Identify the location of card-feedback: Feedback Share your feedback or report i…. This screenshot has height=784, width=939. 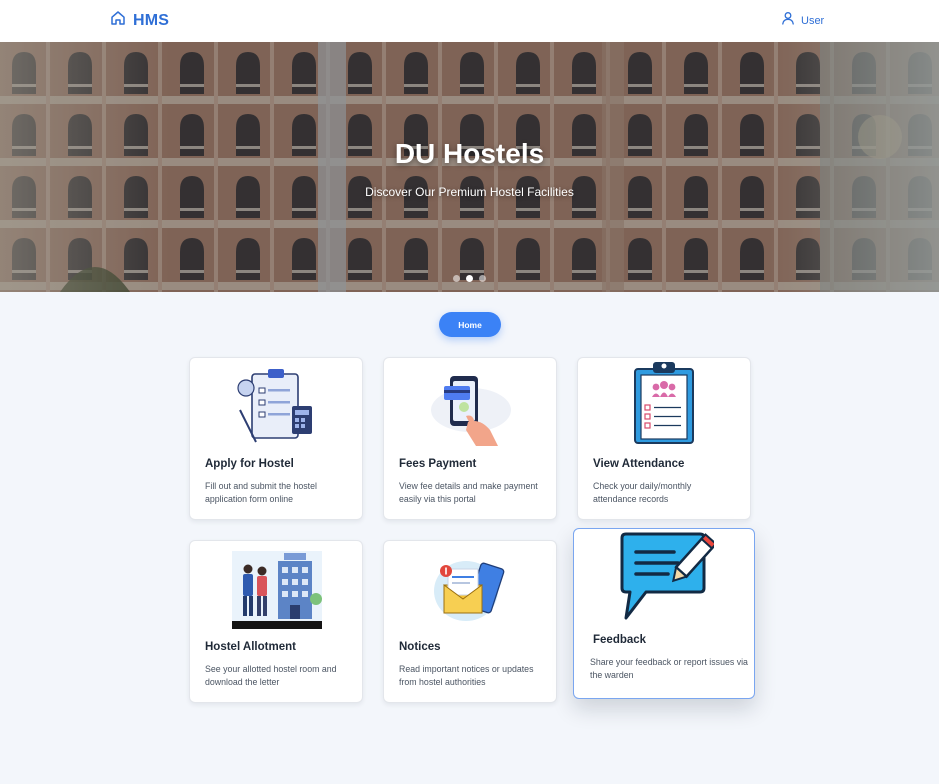
(664, 613).